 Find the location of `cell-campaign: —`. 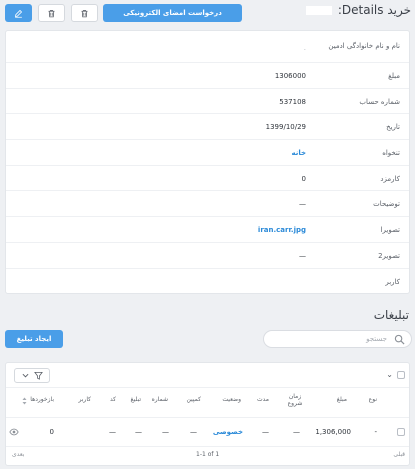

cell-campaign: — is located at coordinates (193, 432).